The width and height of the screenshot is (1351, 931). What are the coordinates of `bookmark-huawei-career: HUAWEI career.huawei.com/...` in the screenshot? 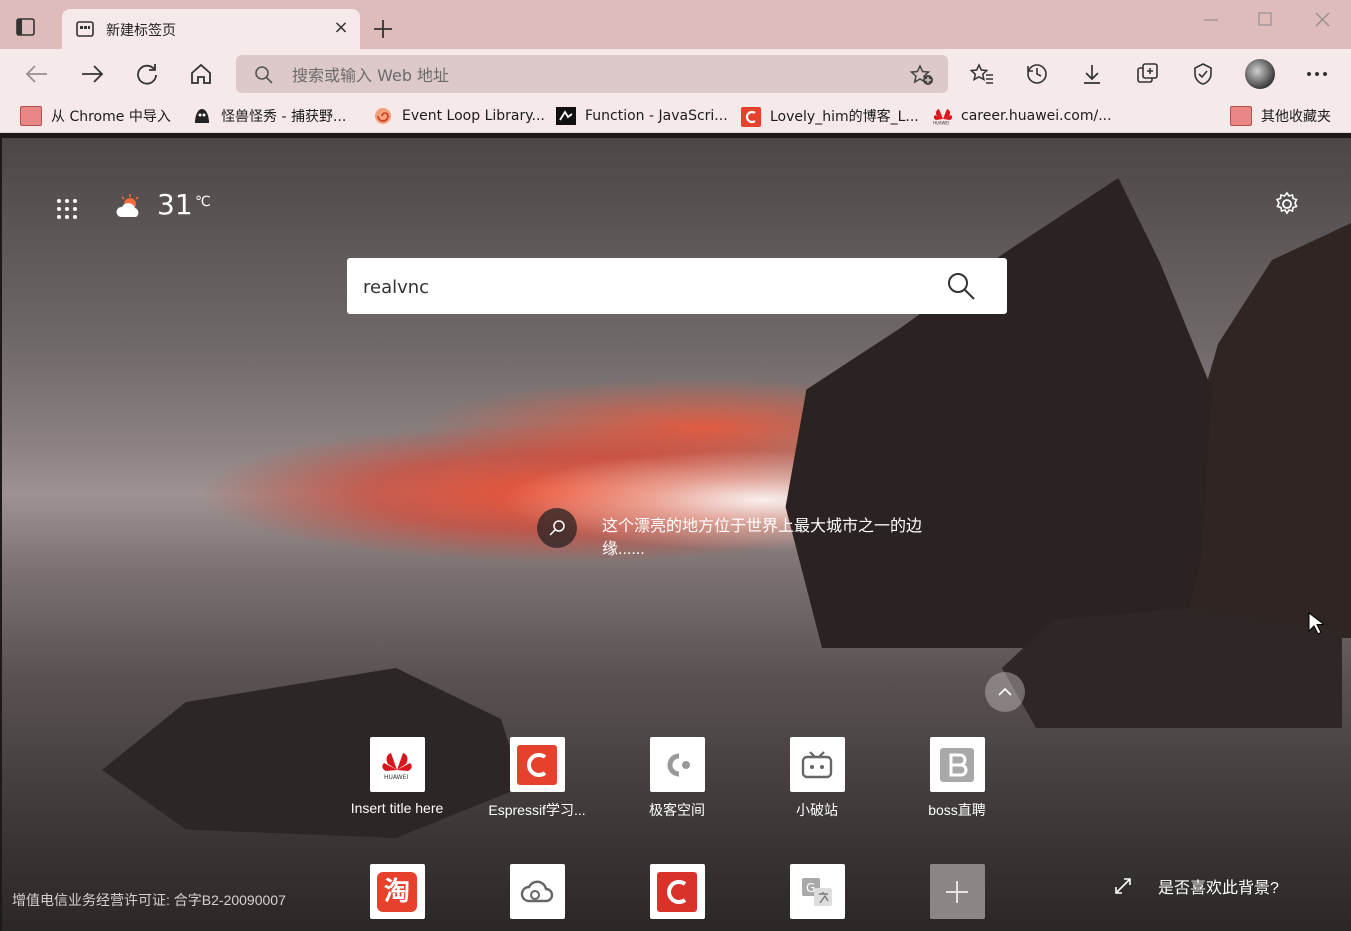 It's located at (1022, 116).